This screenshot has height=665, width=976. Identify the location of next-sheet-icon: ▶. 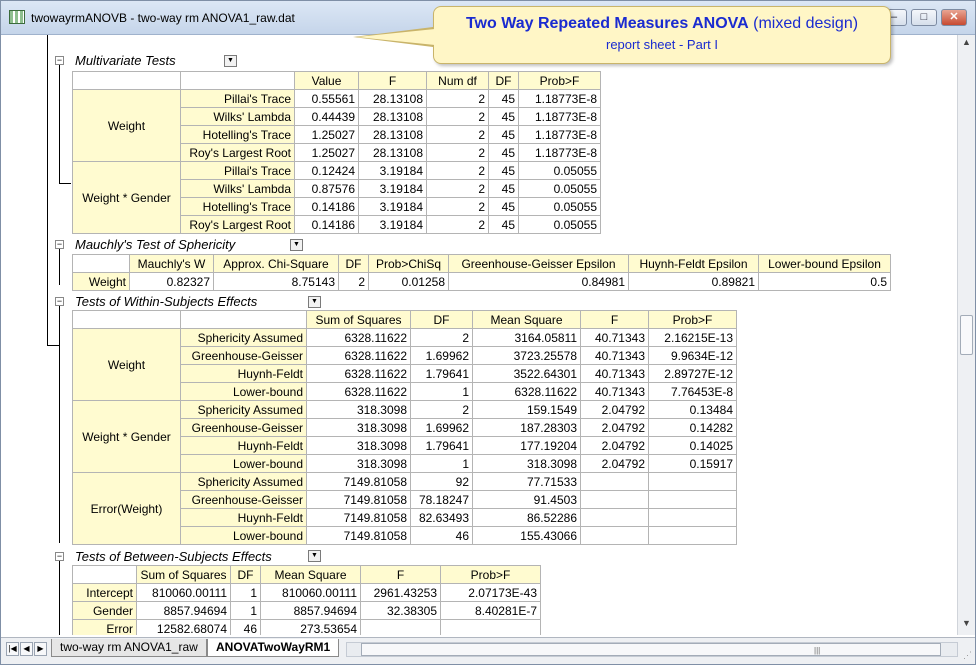
(40, 649).